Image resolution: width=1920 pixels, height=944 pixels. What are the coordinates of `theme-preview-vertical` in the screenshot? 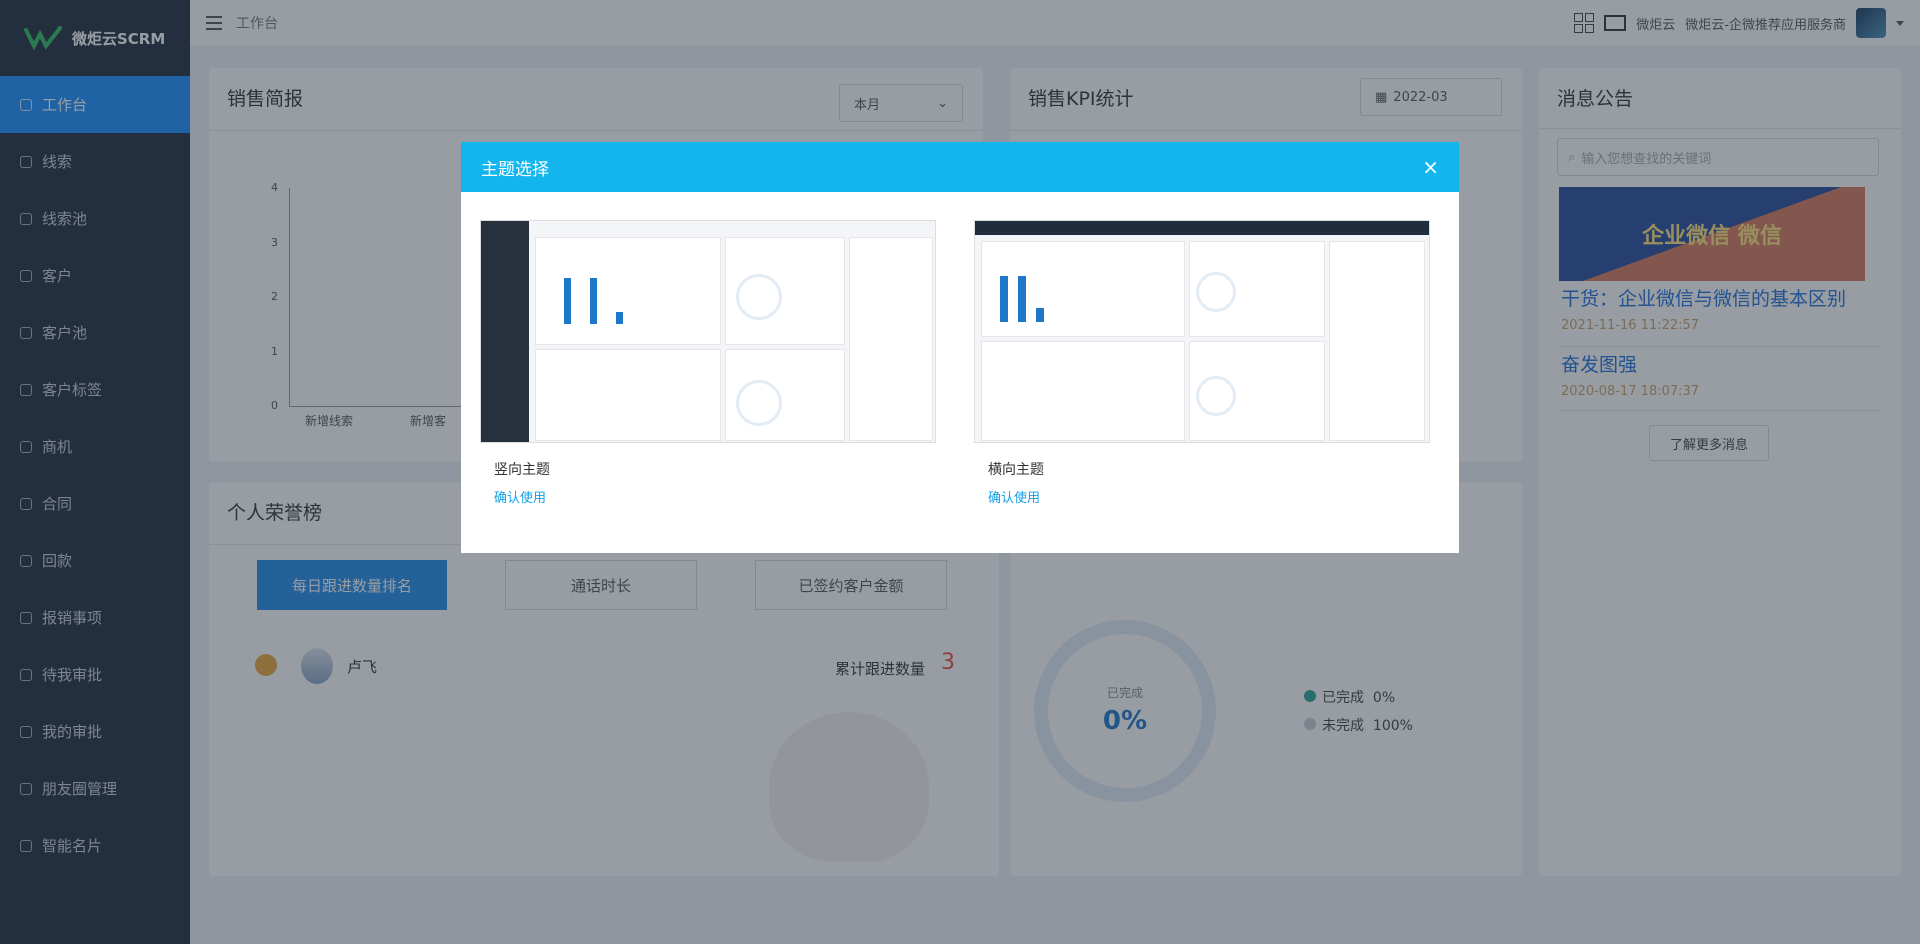 It's located at (708, 331).